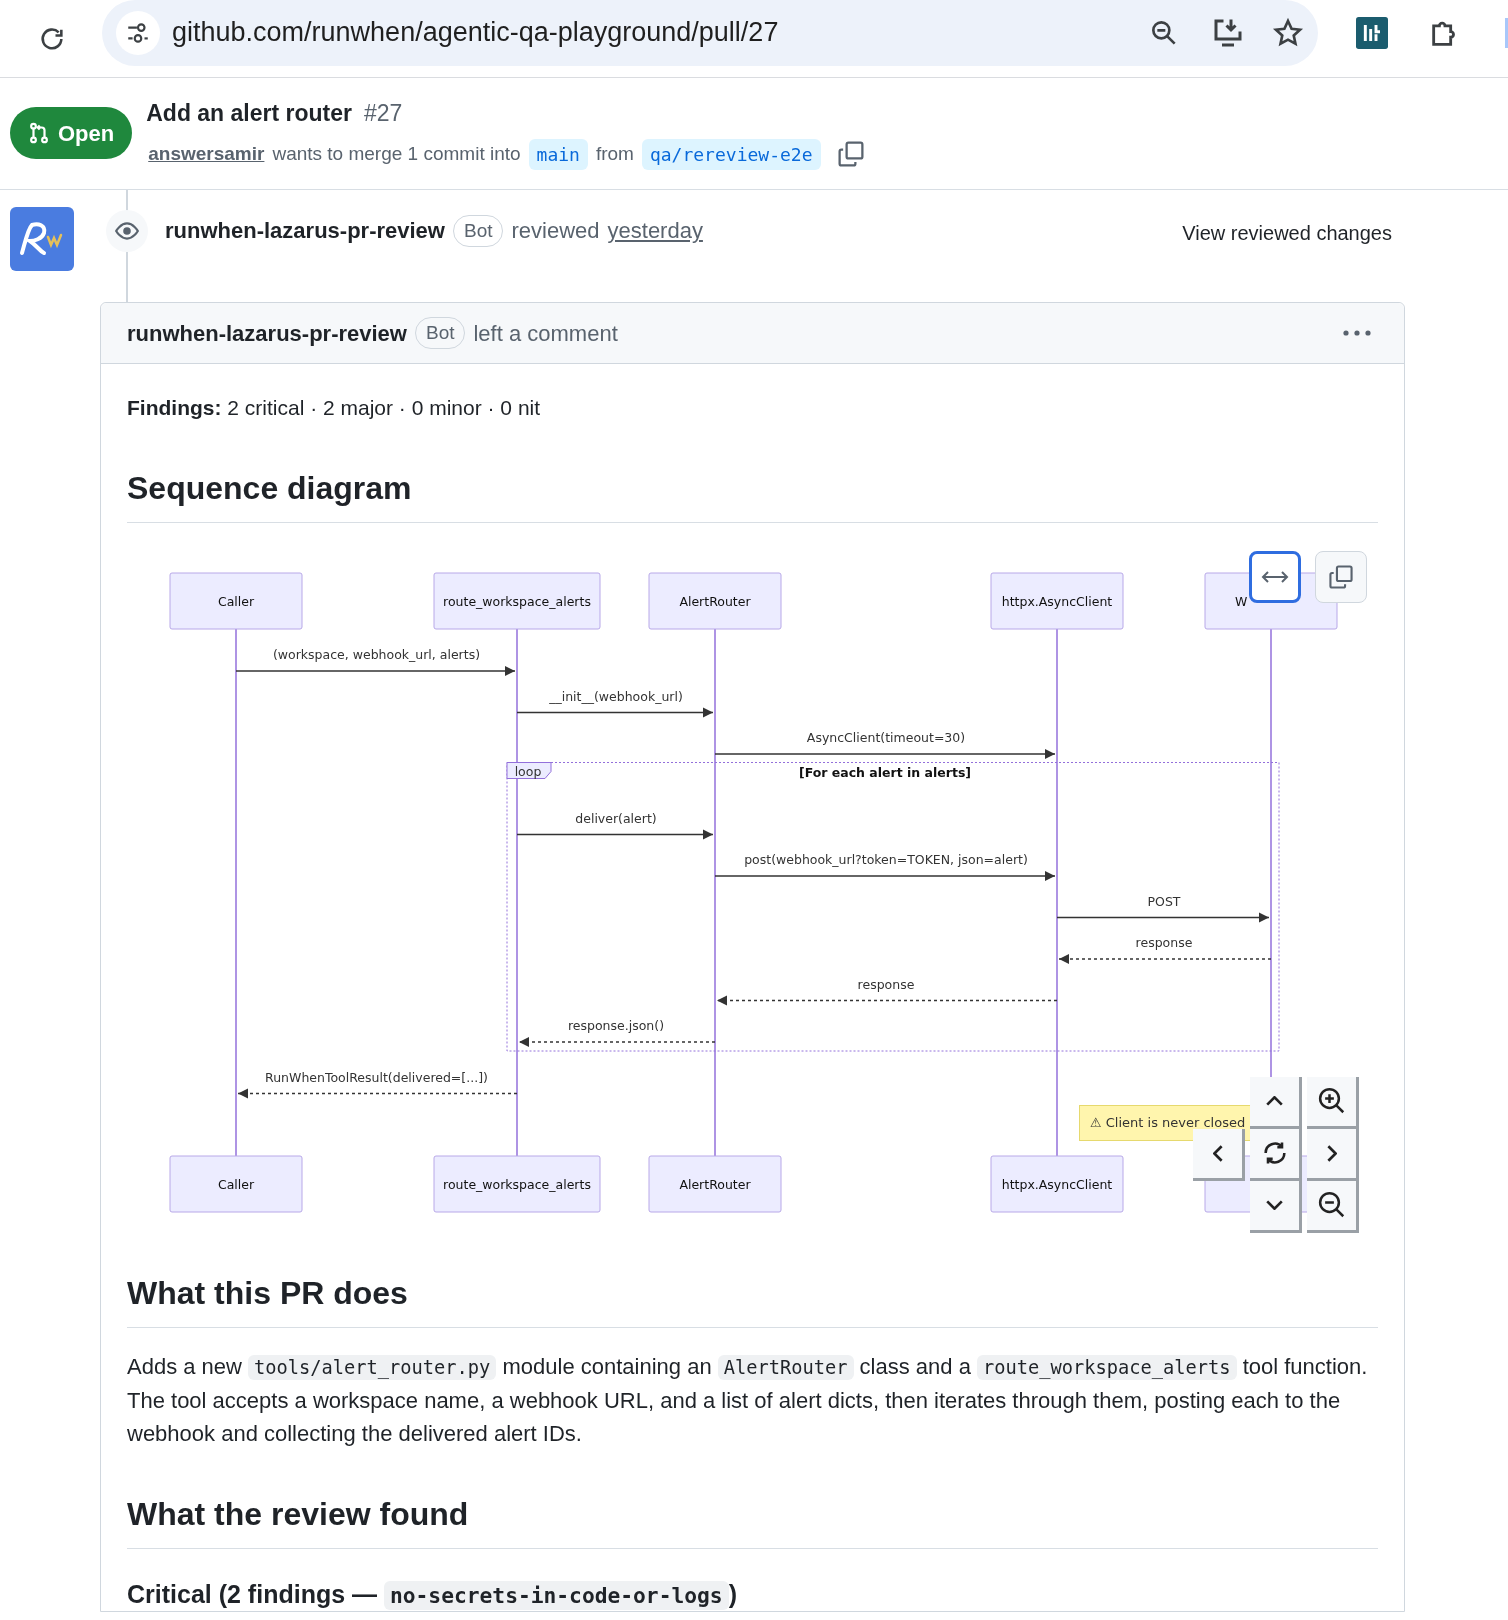 This screenshot has width=1508, height=1620. I want to click on chevron-down-icon, so click(1274, 1205).